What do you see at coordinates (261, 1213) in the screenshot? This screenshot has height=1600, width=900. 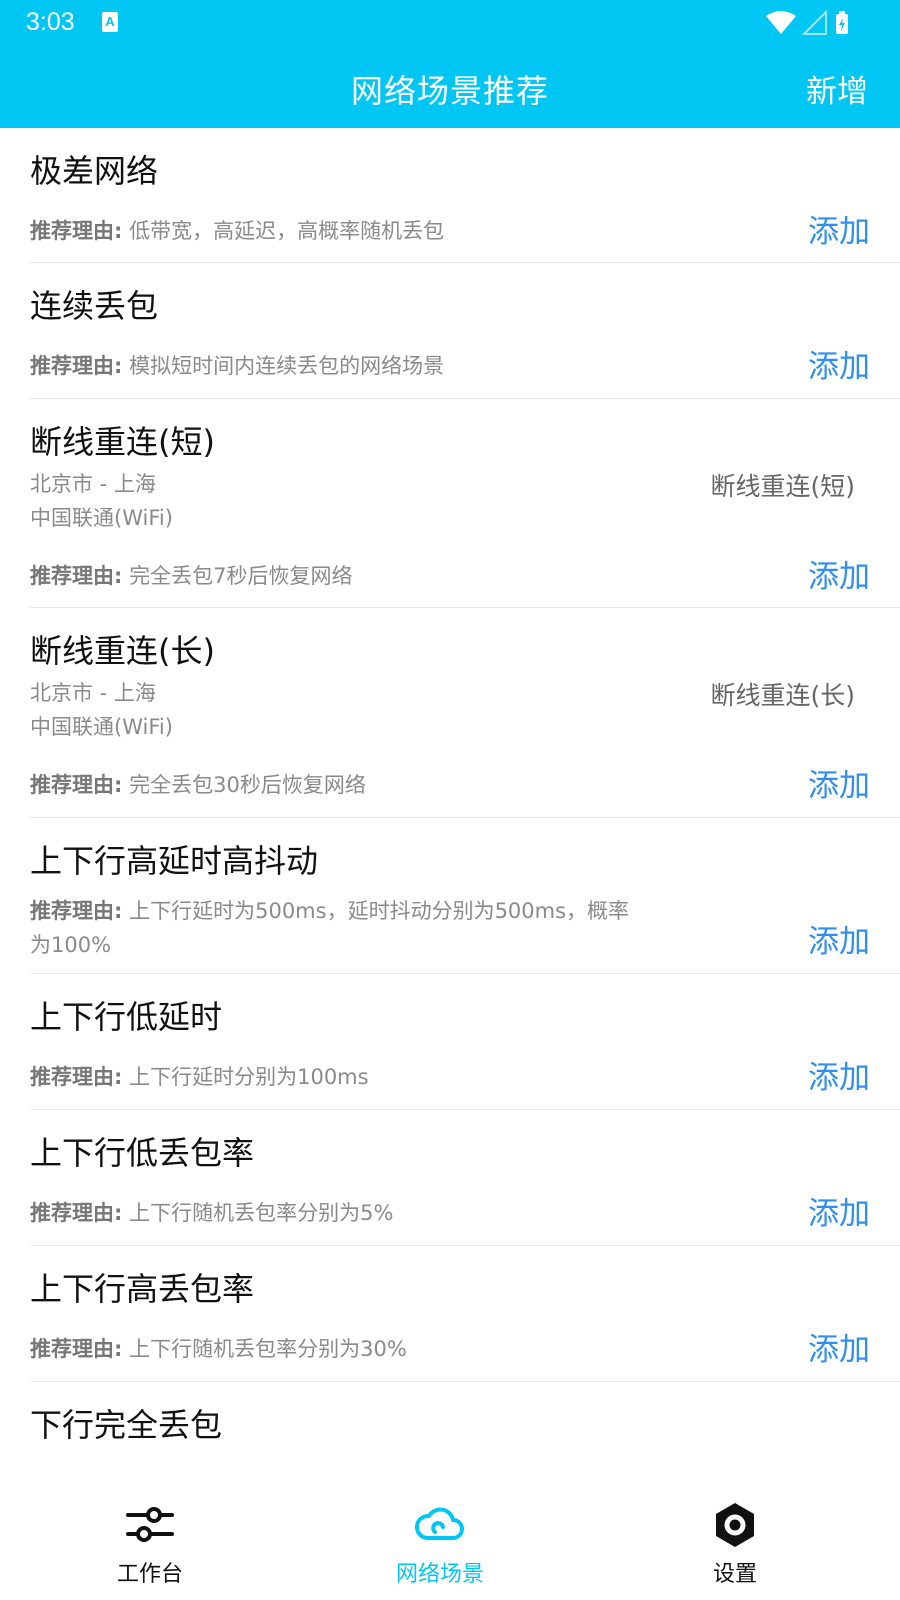 I see `reason-text: 上下行随机丢包率分别为5%` at bounding box center [261, 1213].